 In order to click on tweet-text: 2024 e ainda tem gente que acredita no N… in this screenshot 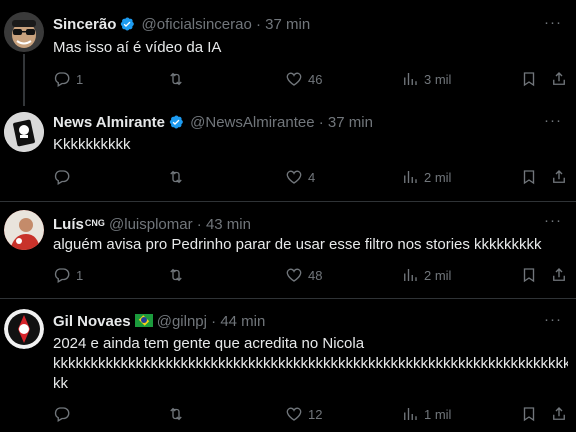, I will do `click(310, 364)`.